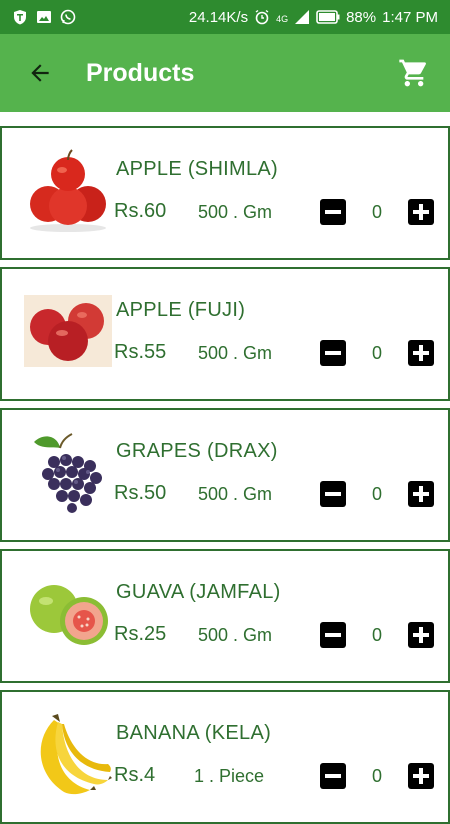 The width and height of the screenshot is (450, 824). What do you see at coordinates (140, 352) in the screenshot?
I see `product-price: Rs.55` at bounding box center [140, 352].